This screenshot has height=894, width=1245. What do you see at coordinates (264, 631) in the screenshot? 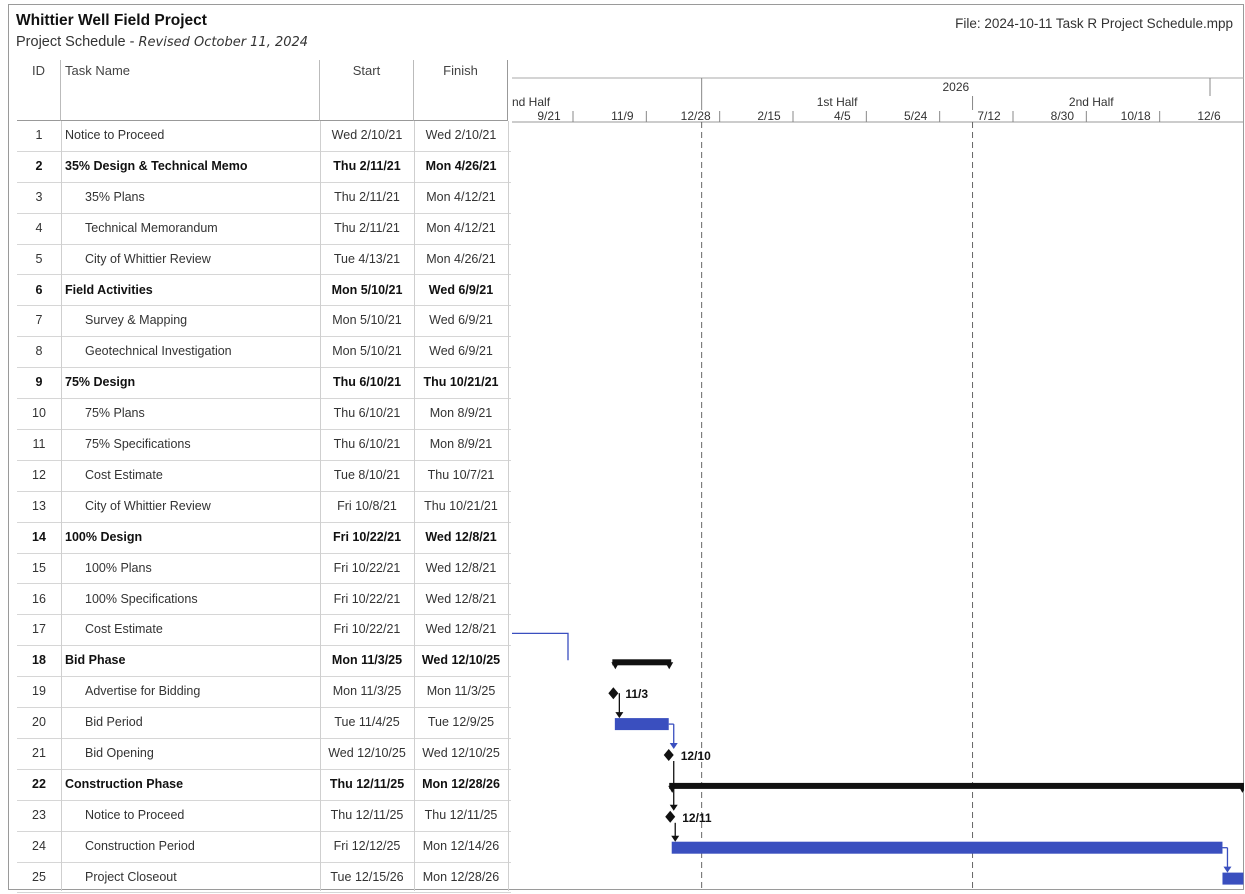
I see `table-row: 17 Cost Estimate Fri 10/22/21 Wed 12/8/21` at bounding box center [264, 631].